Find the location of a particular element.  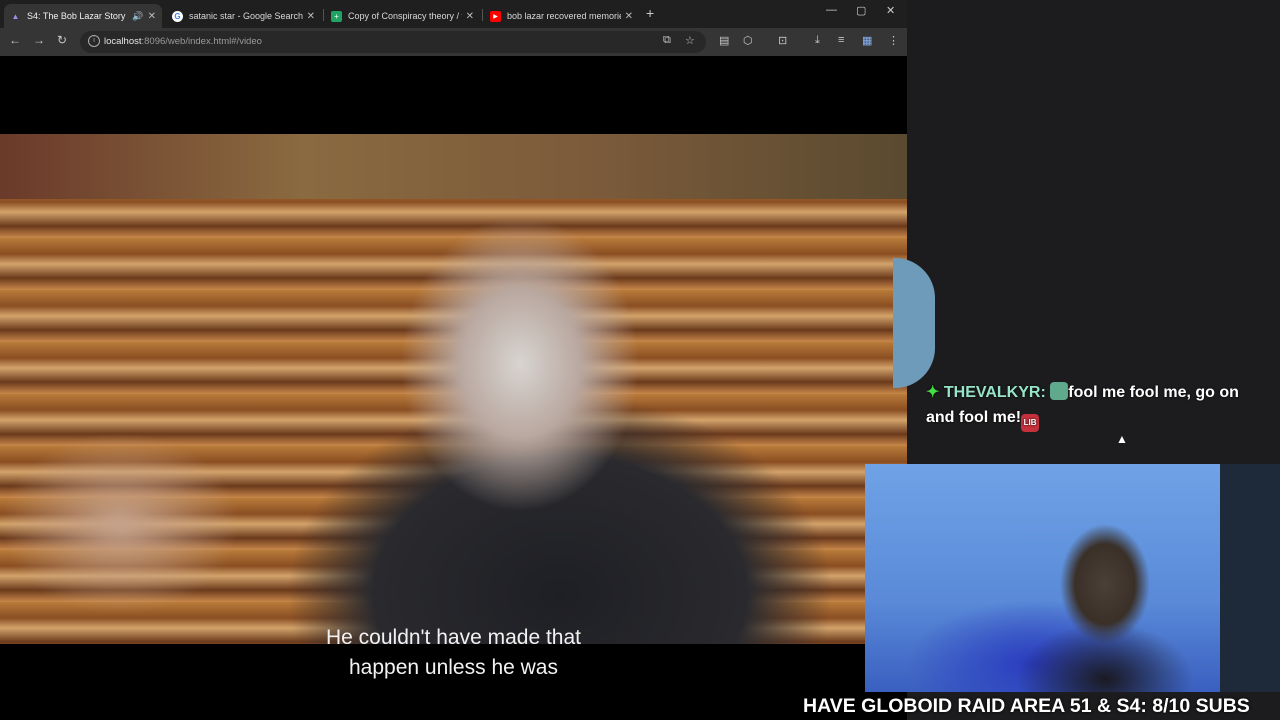

lib-emote-icon: LIB is located at coordinates (1030, 423).